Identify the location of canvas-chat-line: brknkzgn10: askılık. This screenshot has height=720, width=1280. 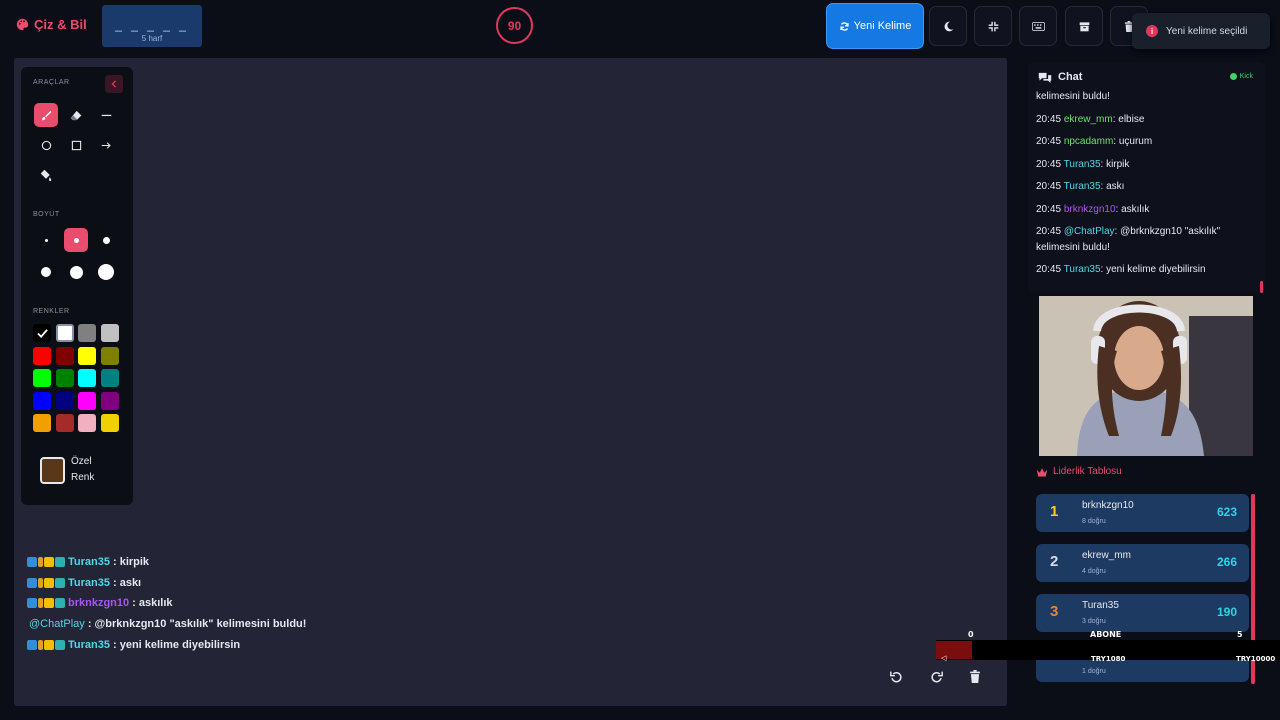
(327, 603).